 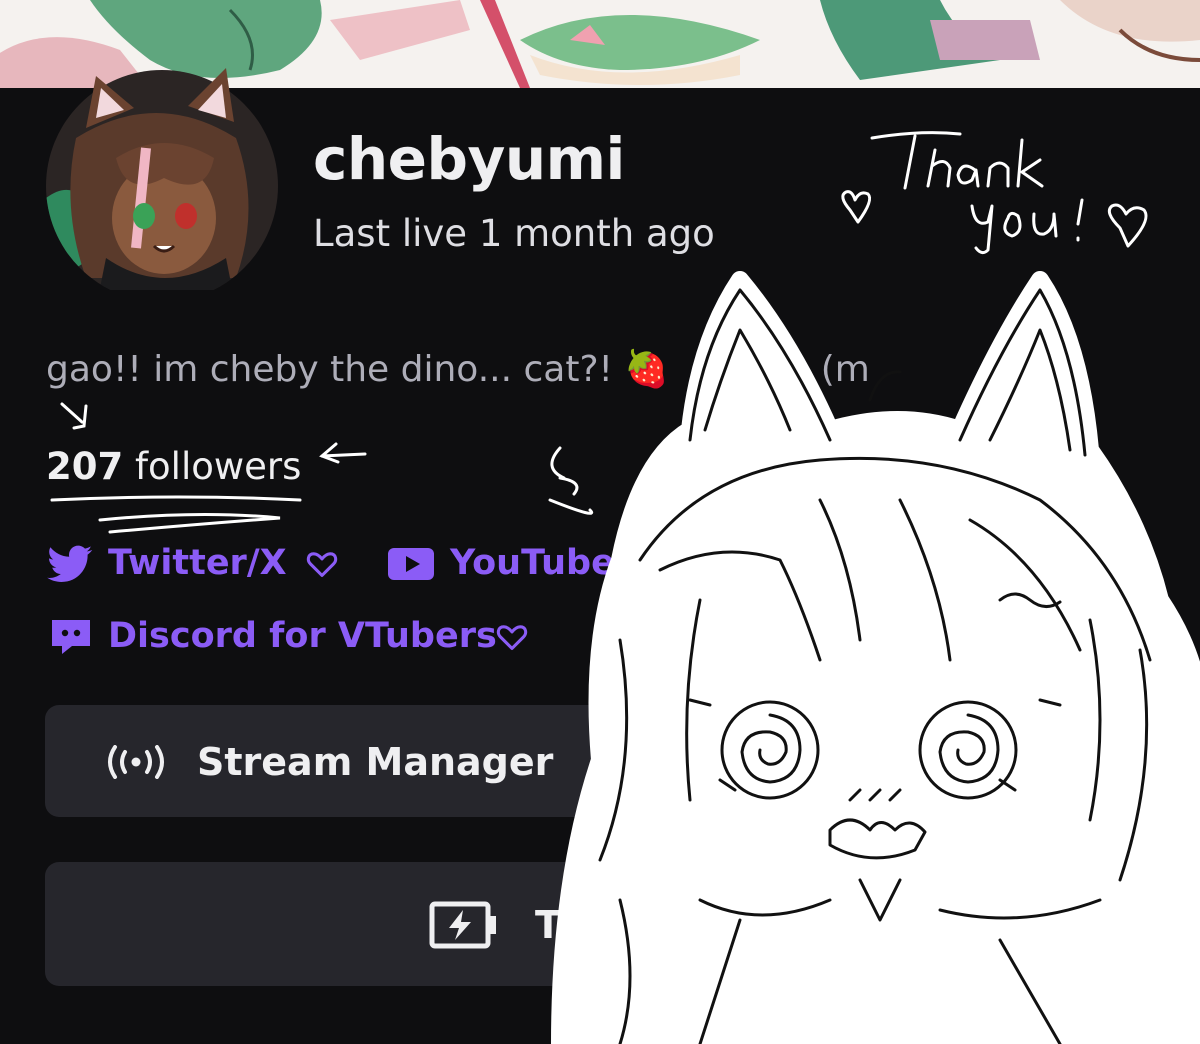 I want to click on bio-text: gao!! im cheby the dino... cat?! 🍓, so click(x=358, y=369).